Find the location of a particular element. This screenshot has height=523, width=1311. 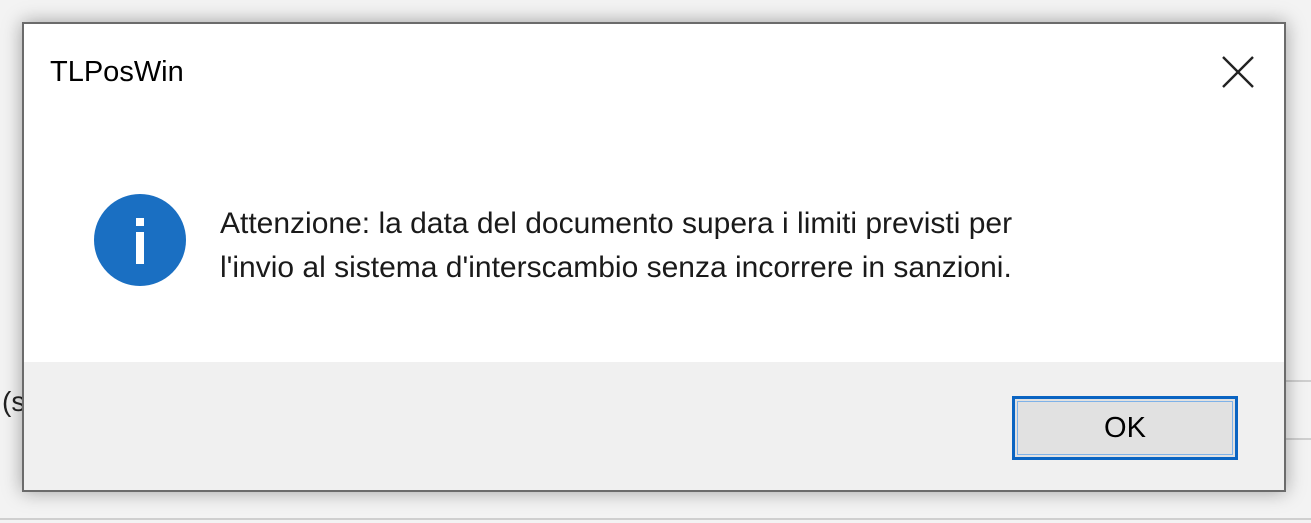

close-button is located at coordinates (1238, 72).